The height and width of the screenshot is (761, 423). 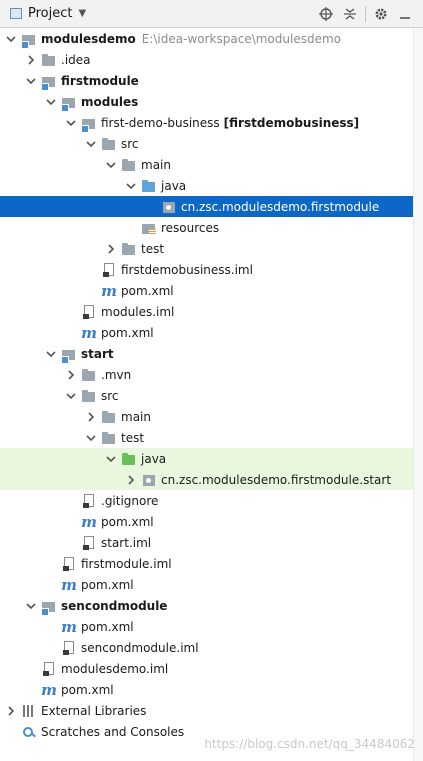 I want to click on tree-node-label: firstmodule.iml, so click(x=126, y=563).